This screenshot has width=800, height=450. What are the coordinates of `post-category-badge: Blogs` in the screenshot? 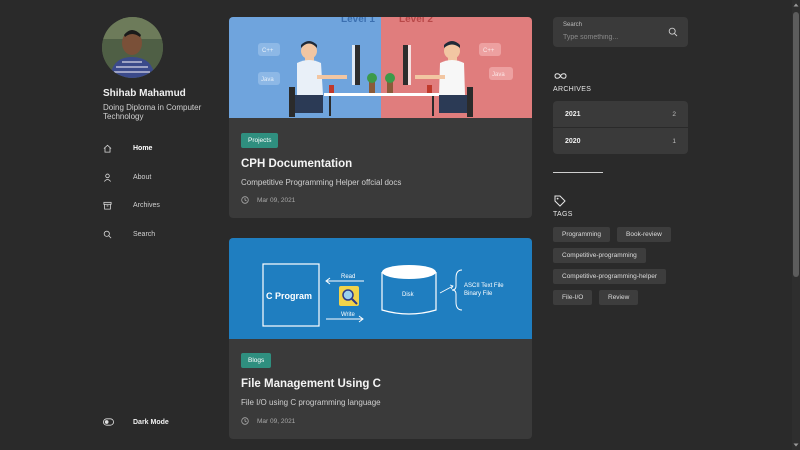 It's located at (256, 360).